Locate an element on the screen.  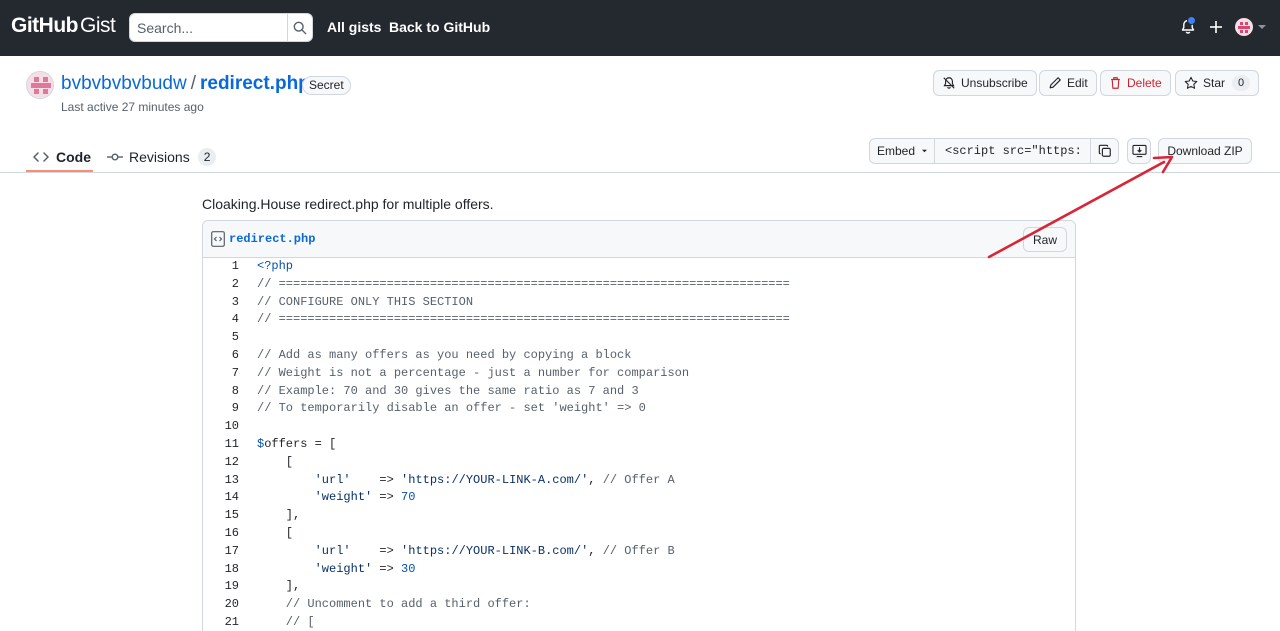
trash-icon is located at coordinates (1115, 83).